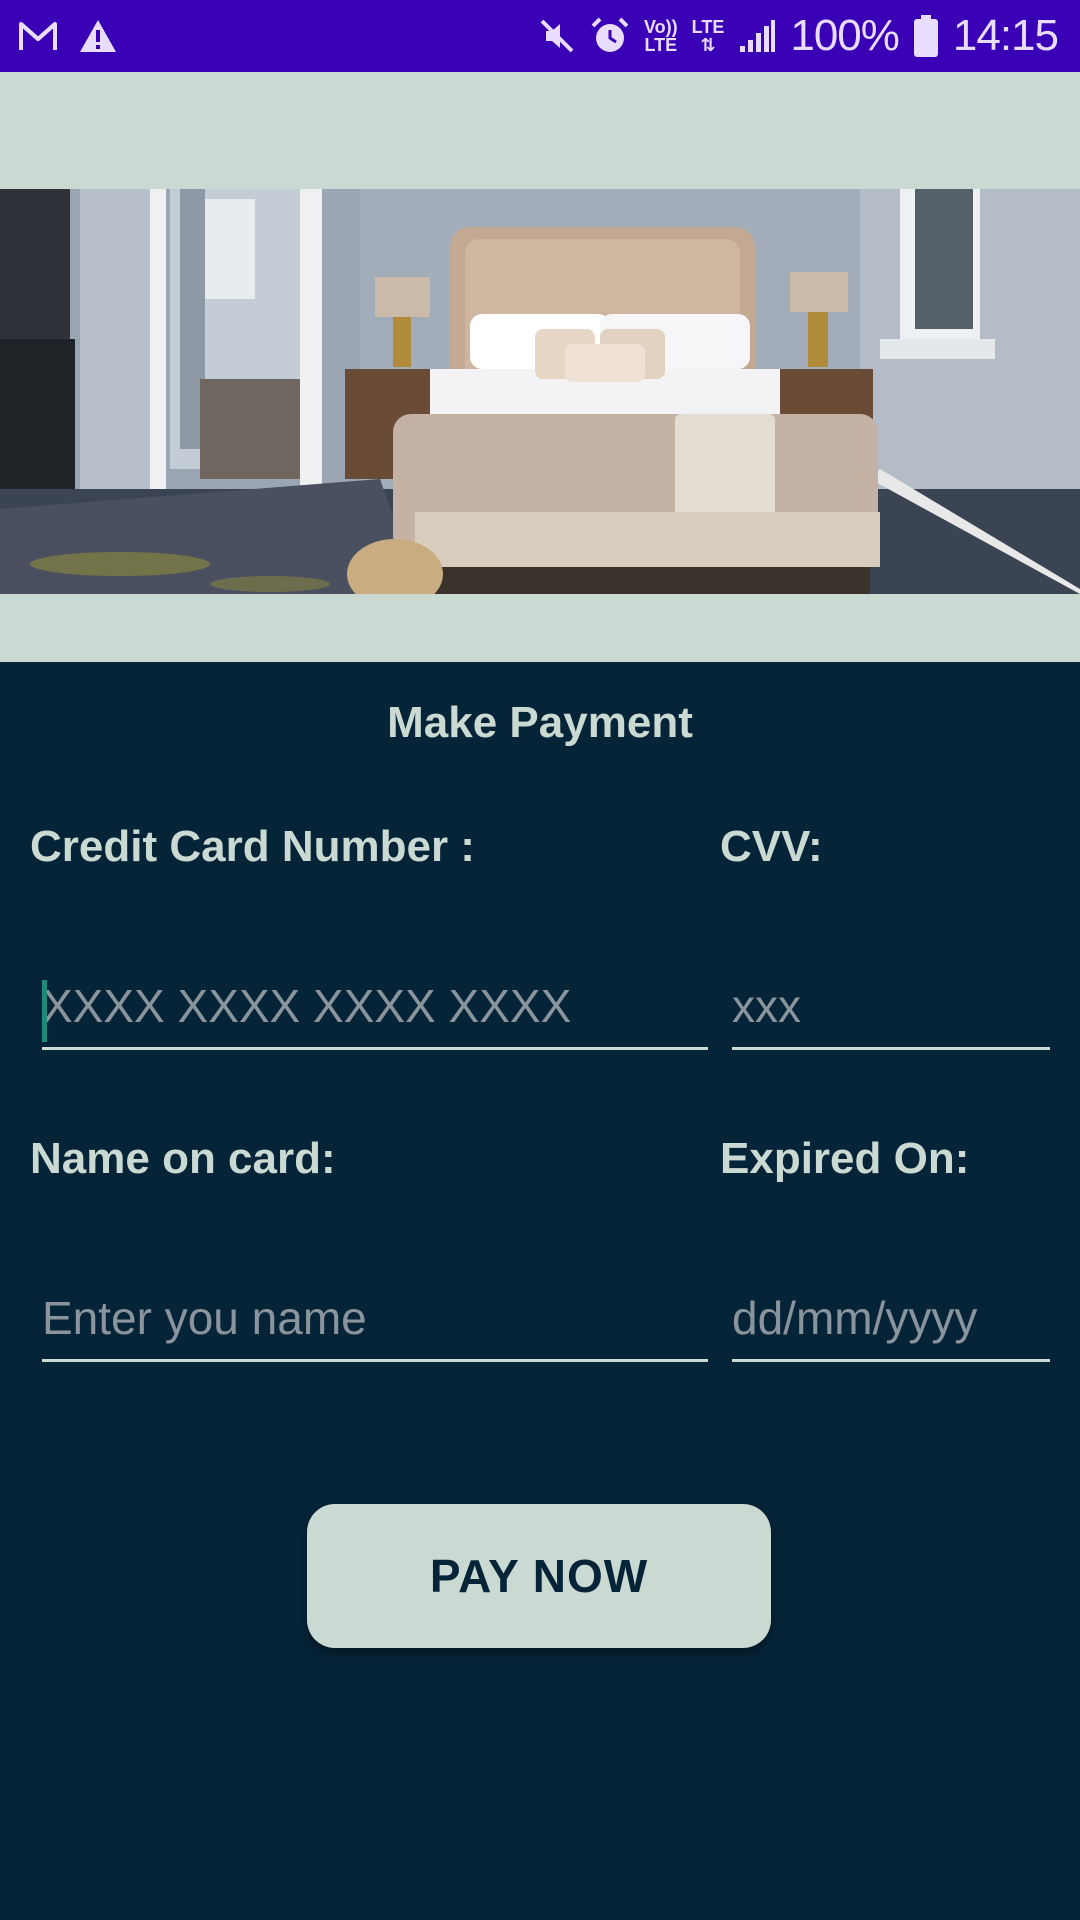 This screenshot has height=1920, width=1080. I want to click on cvv-underline, so click(891, 1048).